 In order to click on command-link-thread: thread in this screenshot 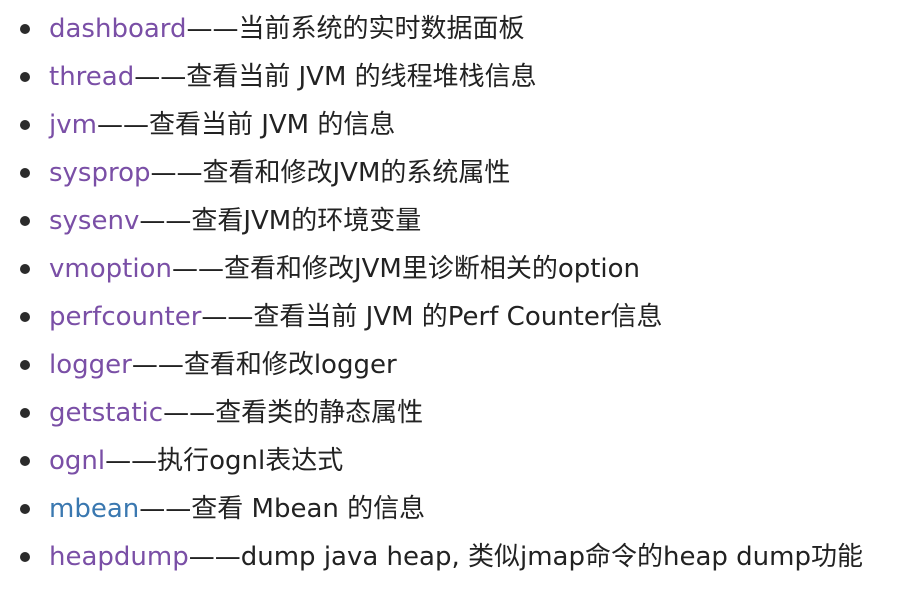, I will do `click(91, 77)`.